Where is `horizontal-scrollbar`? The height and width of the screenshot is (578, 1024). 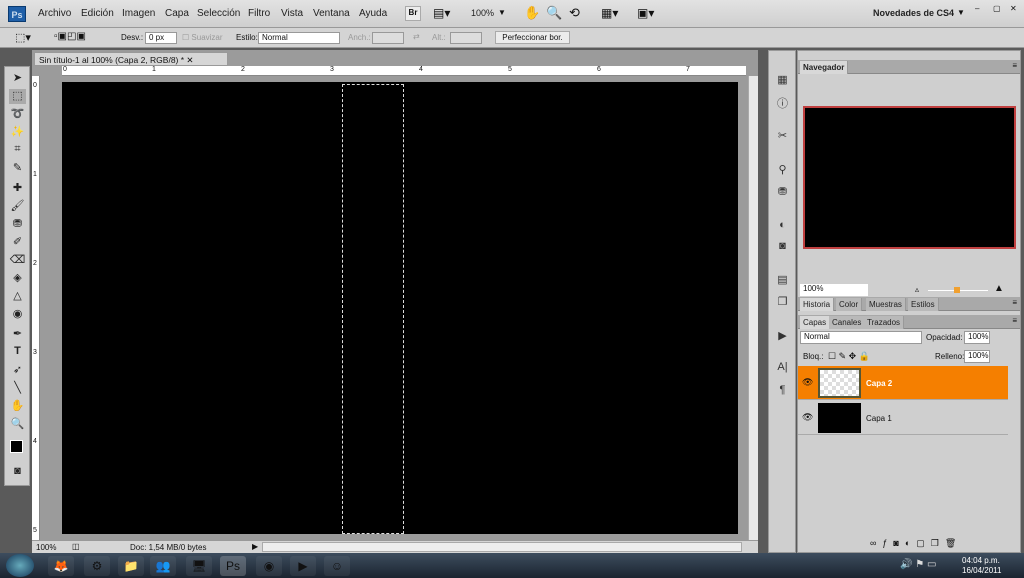
horizontal-scrollbar is located at coordinates (502, 547).